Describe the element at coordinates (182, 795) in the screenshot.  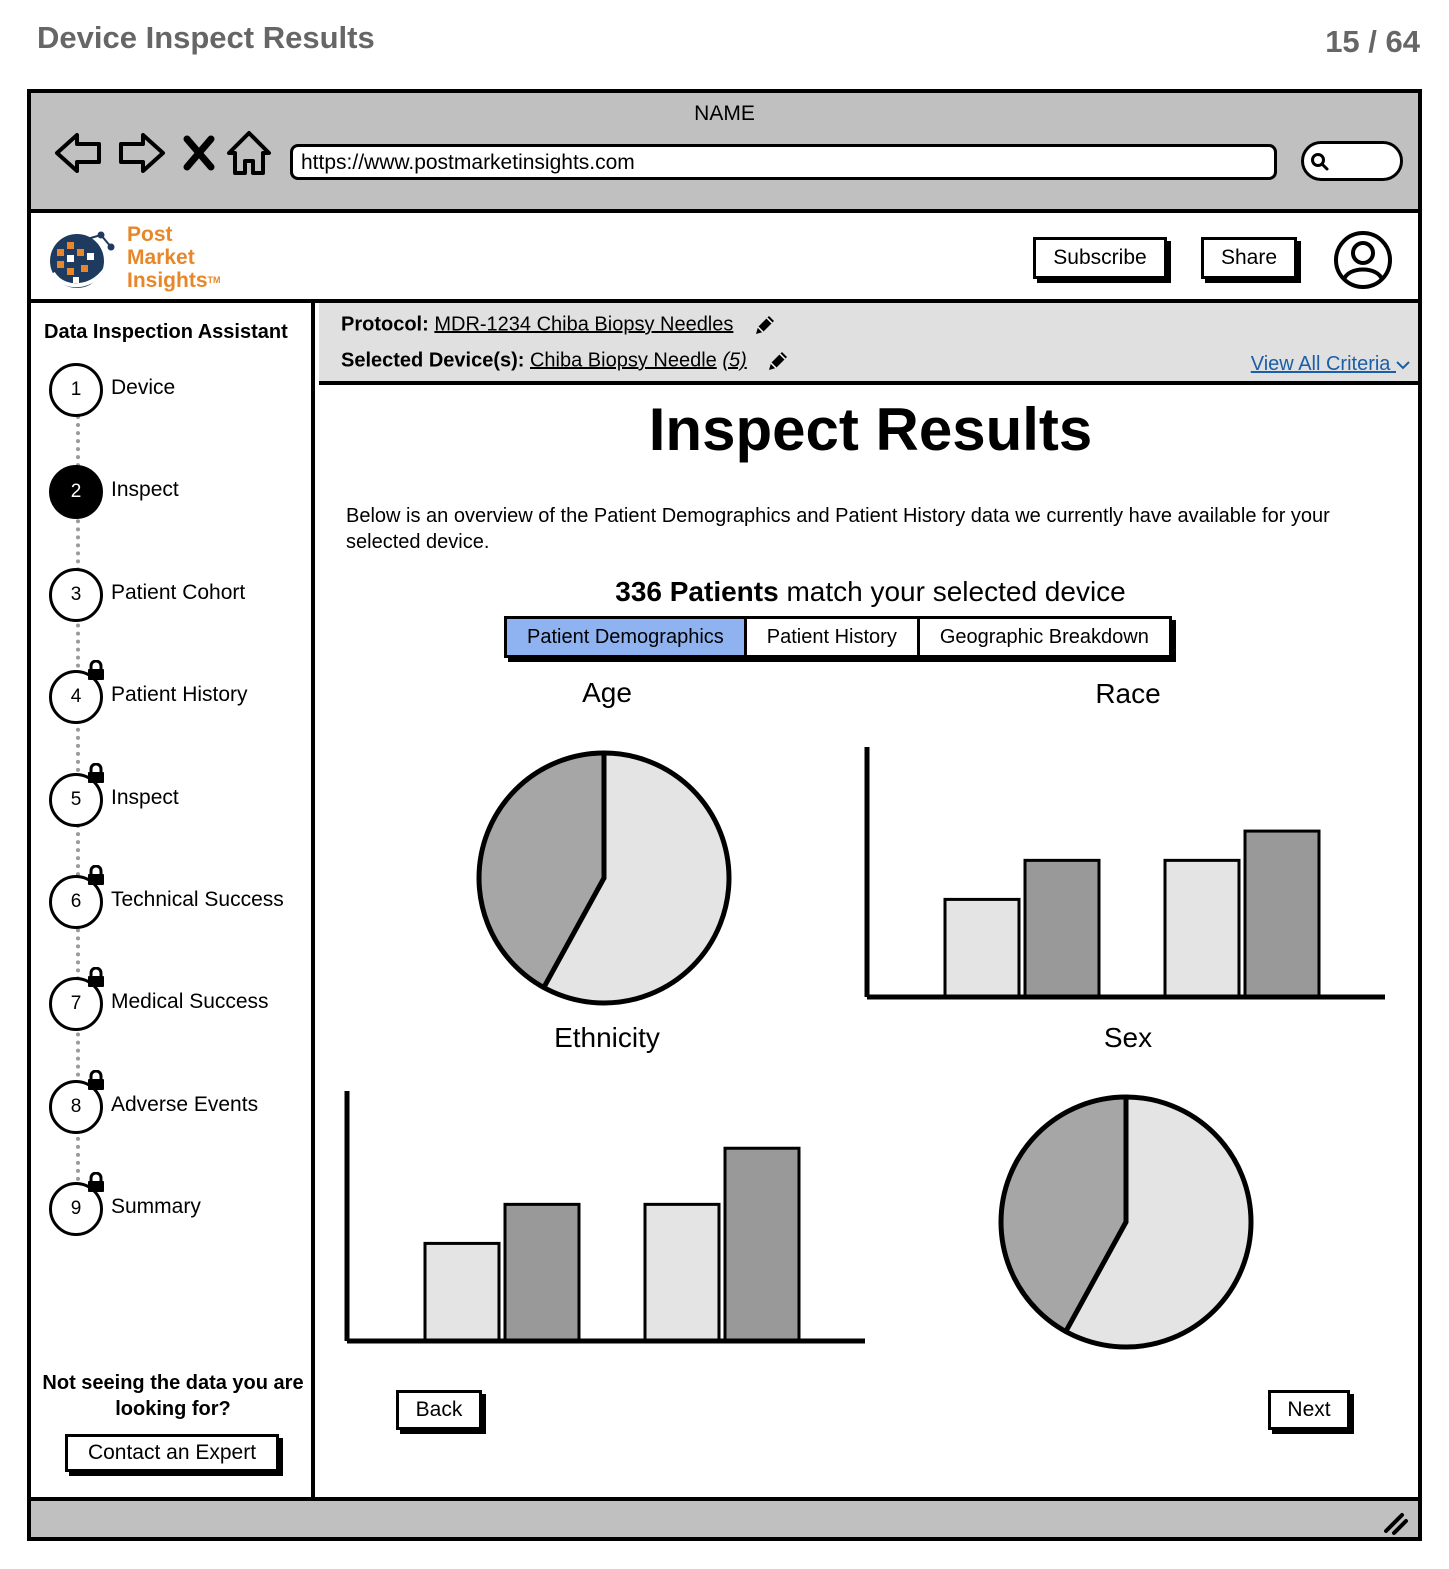
I see `step-item: 5 Inspect` at that location.